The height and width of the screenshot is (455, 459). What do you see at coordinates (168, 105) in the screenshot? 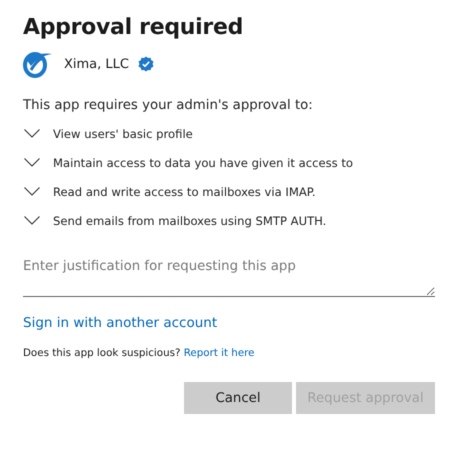
I see `intro-text: This app requires your admin's approval to:` at bounding box center [168, 105].